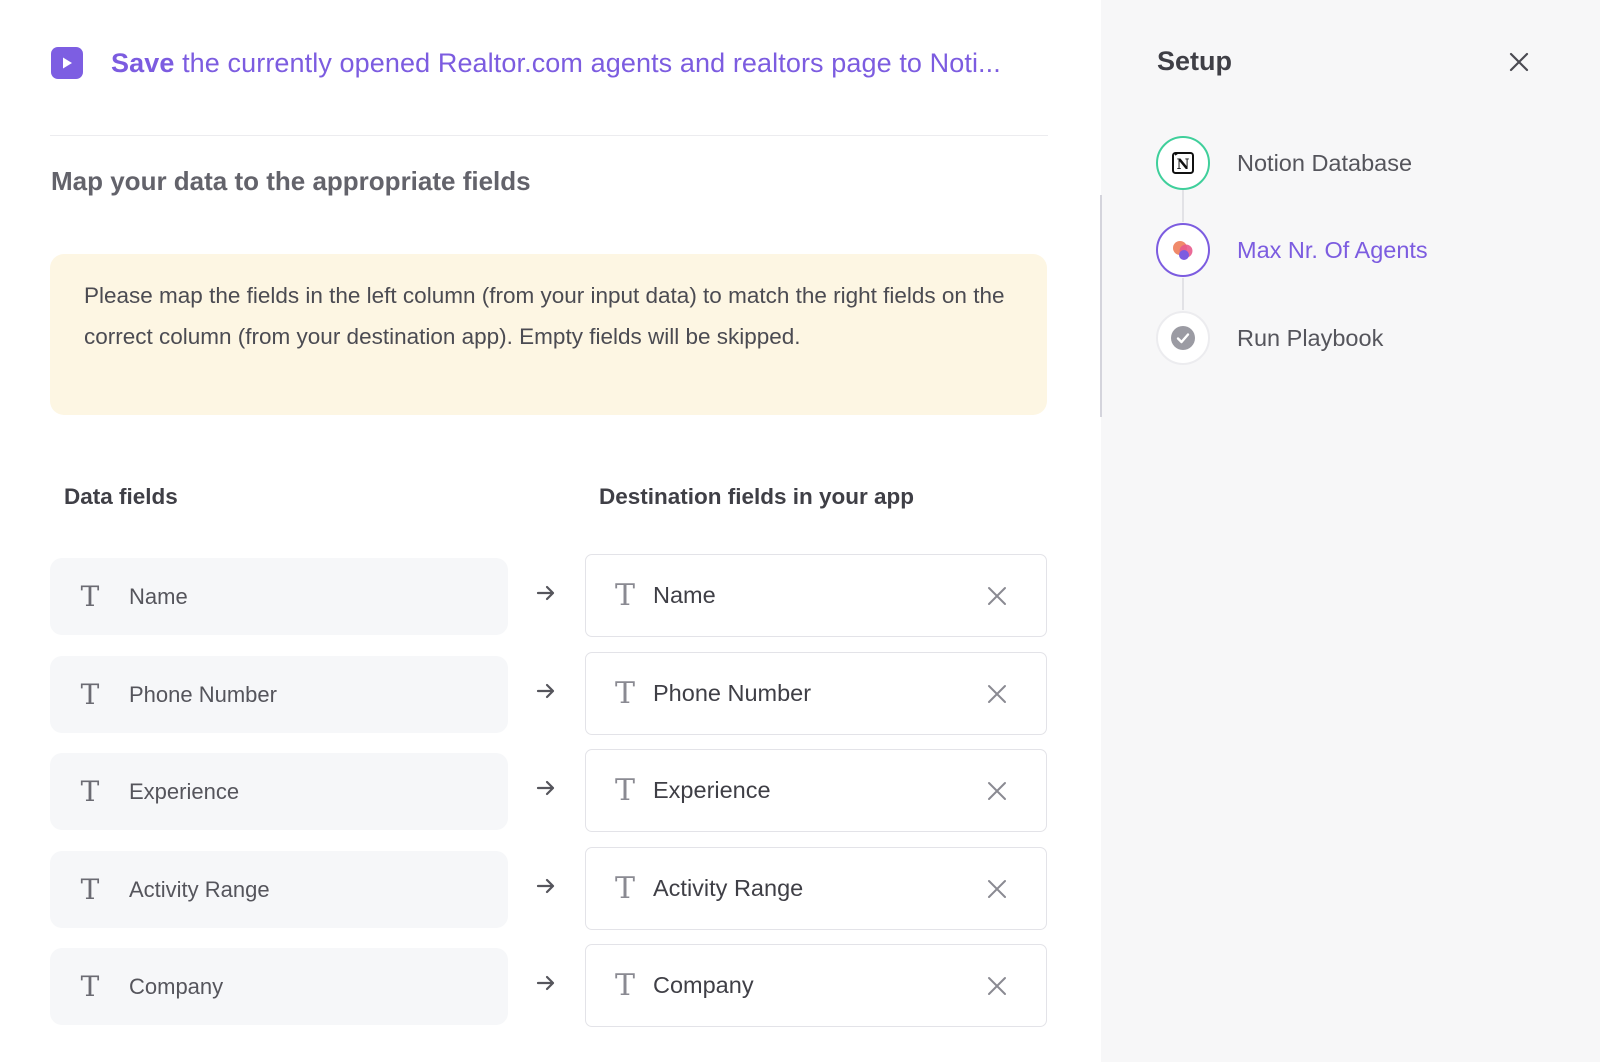  I want to click on sidebar-divider, so click(1101, 306).